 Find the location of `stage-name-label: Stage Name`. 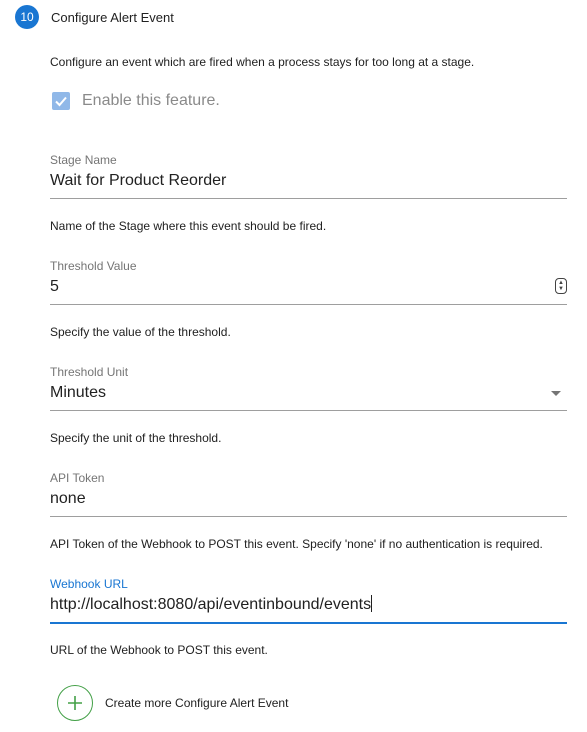

stage-name-label: Stage Name is located at coordinates (83, 160).